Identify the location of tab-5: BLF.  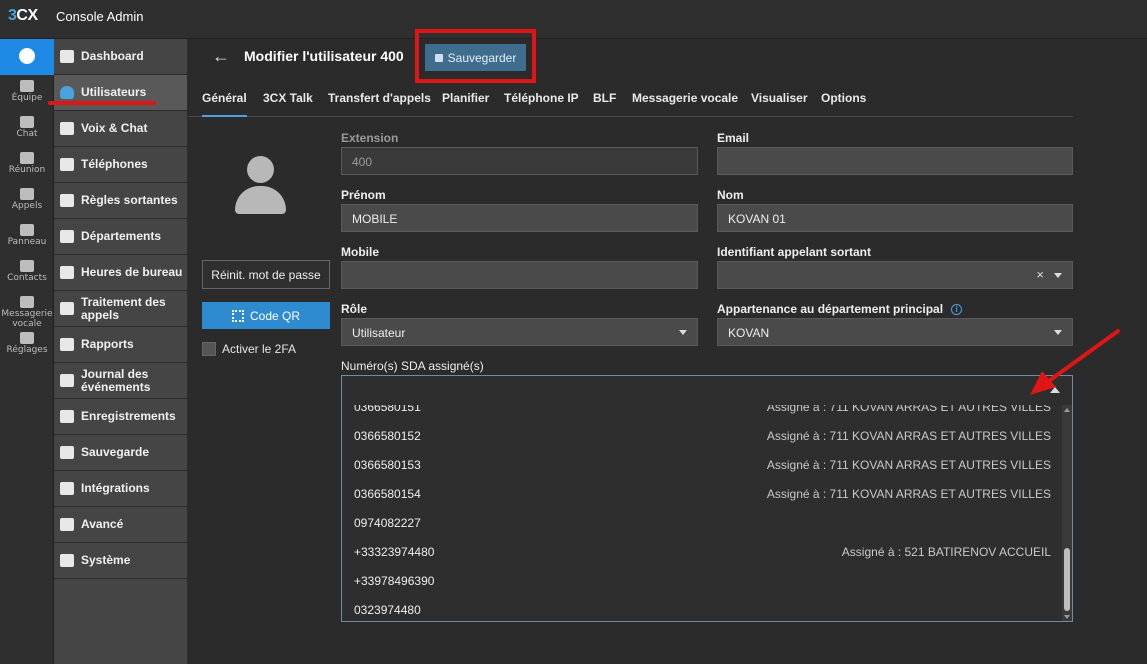
(604, 104).